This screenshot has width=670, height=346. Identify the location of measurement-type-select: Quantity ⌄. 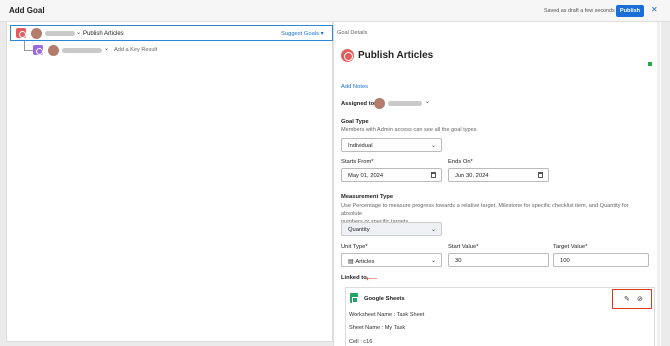
(391, 229).